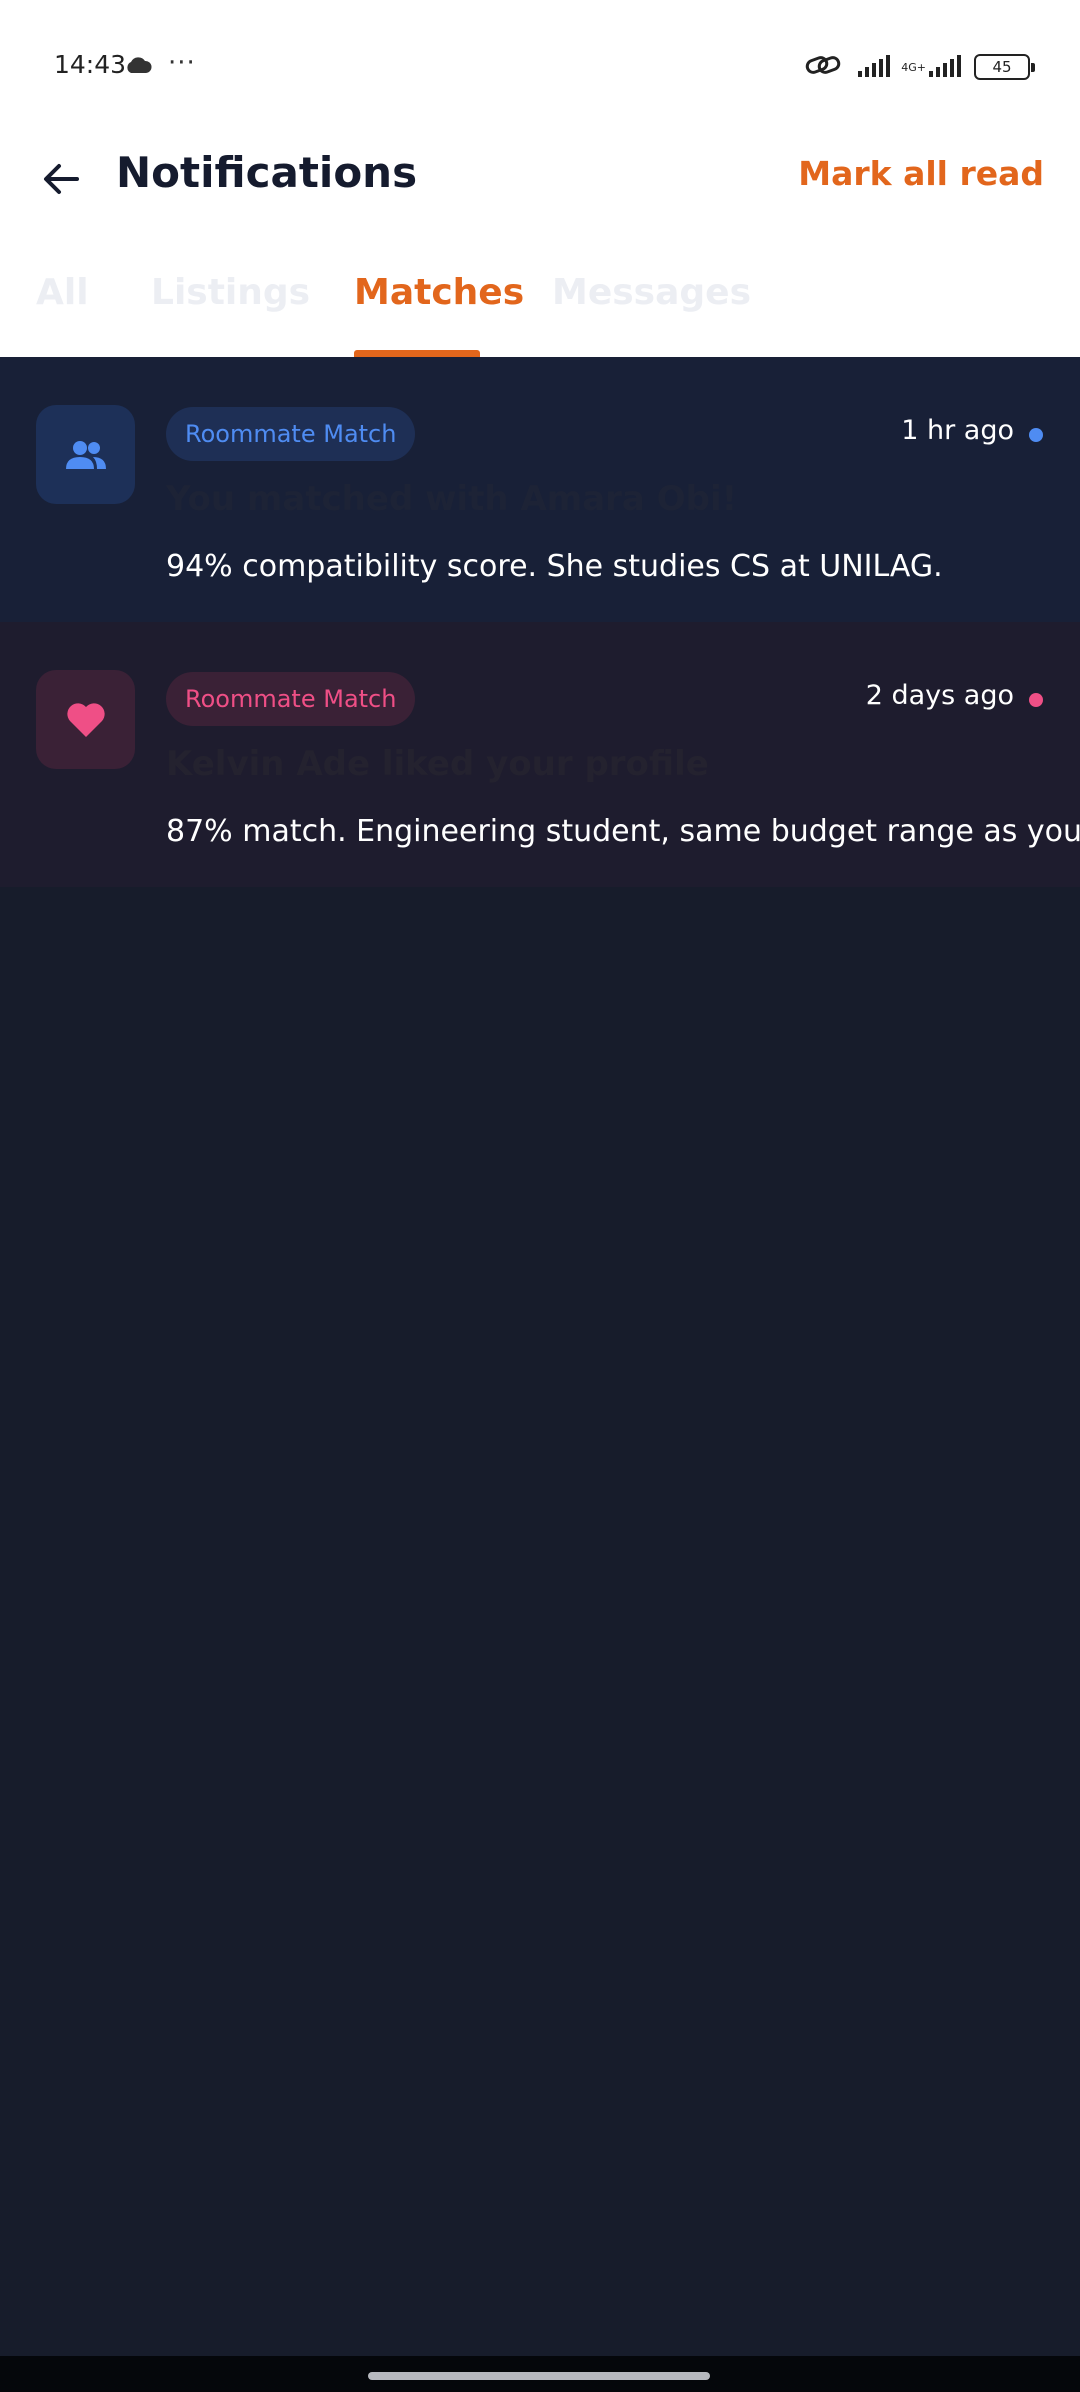 The height and width of the screenshot is (2392, 1080). What do you see at coordinates (439, 292) in the screenshot?
I see `tab-matches: Matches` at bounding box center [439, 292].